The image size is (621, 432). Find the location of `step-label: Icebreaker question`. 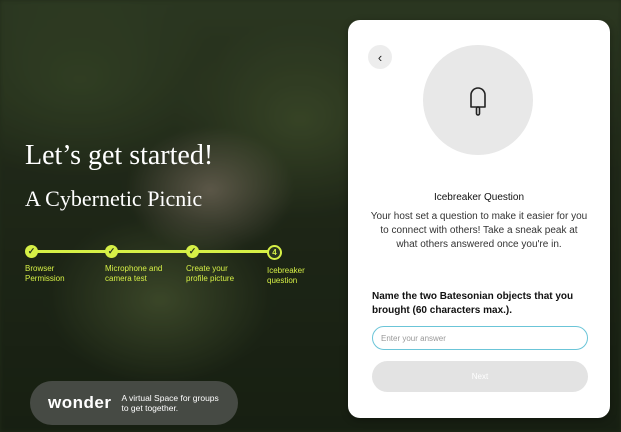

step-label: Icebreaker question is located at coordinates (286, 275).